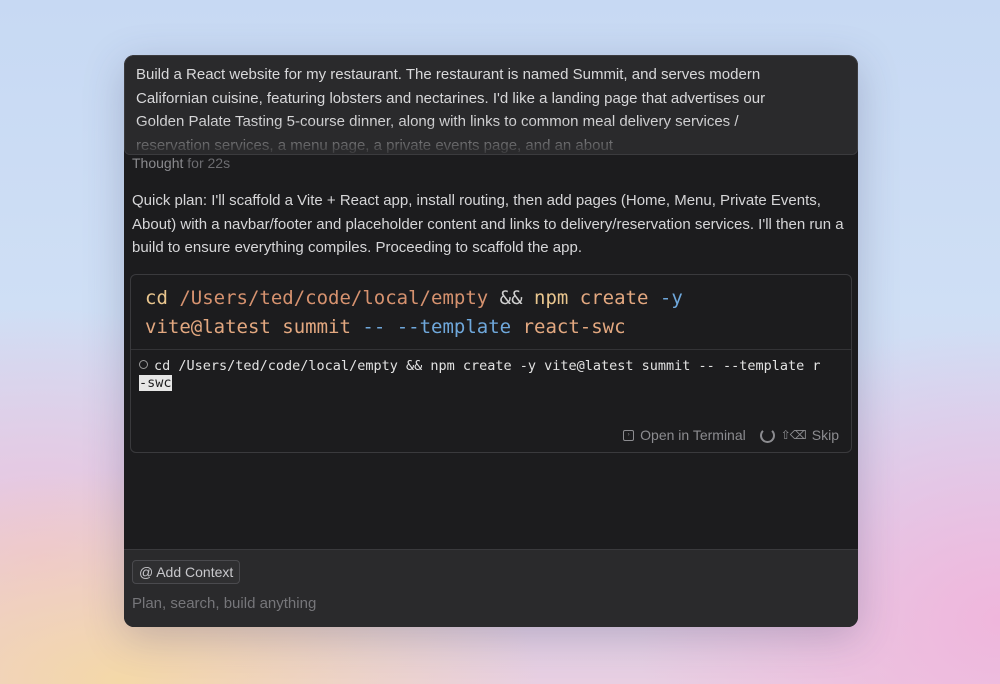 This screenshot has width=1000, height=684. What do you see at coordinates (693, 435) in the screenshot?
I see `open-in-terminal-label: Open in Terminal` at bounding box center [693, 435].